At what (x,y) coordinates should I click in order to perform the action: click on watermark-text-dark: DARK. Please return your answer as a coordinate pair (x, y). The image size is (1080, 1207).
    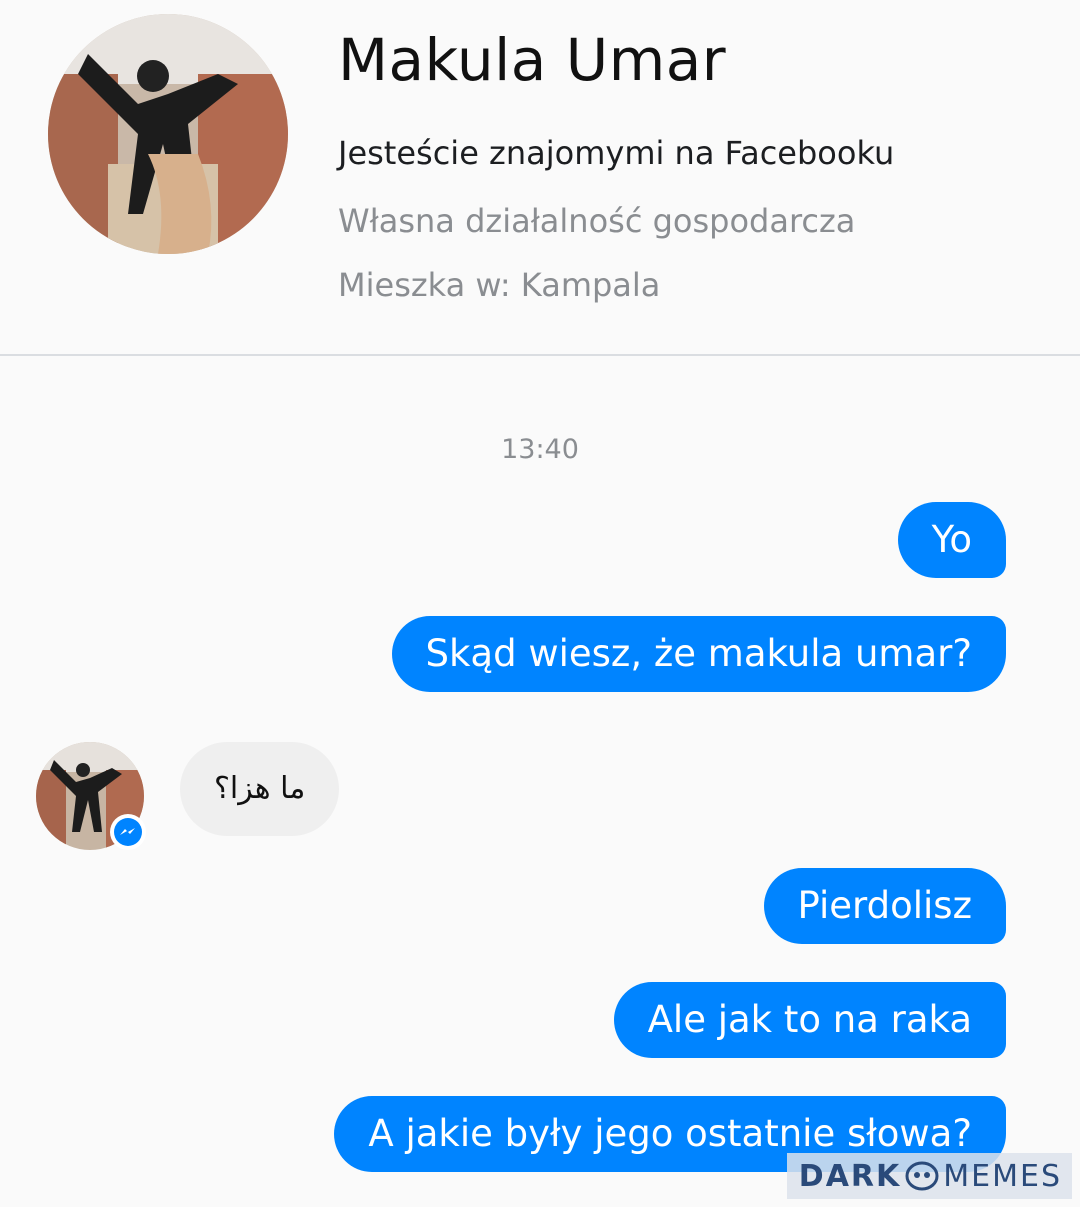
    Looking at the image, I should click on (850, 1176).